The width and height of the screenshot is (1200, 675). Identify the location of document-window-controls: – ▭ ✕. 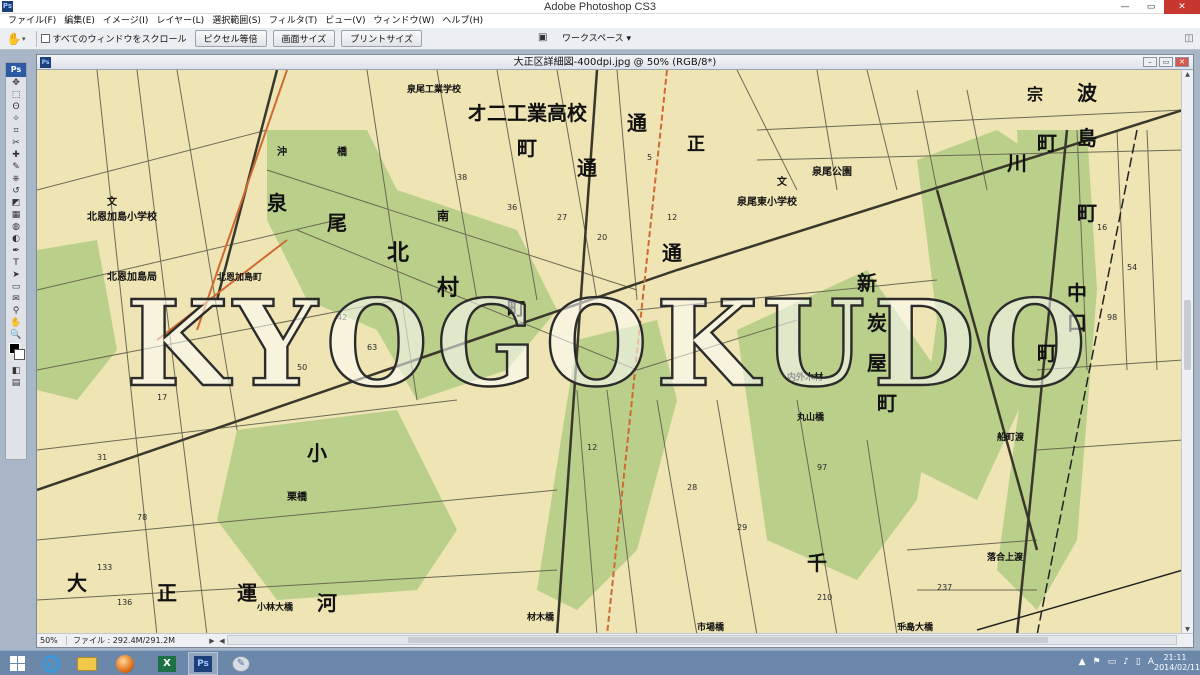
(1165, 62).